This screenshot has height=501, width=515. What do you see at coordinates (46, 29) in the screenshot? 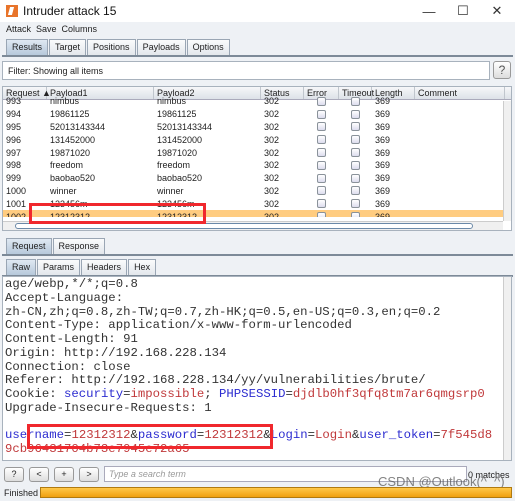
I see `menu-save: Save` at bounding box center [46, 29].